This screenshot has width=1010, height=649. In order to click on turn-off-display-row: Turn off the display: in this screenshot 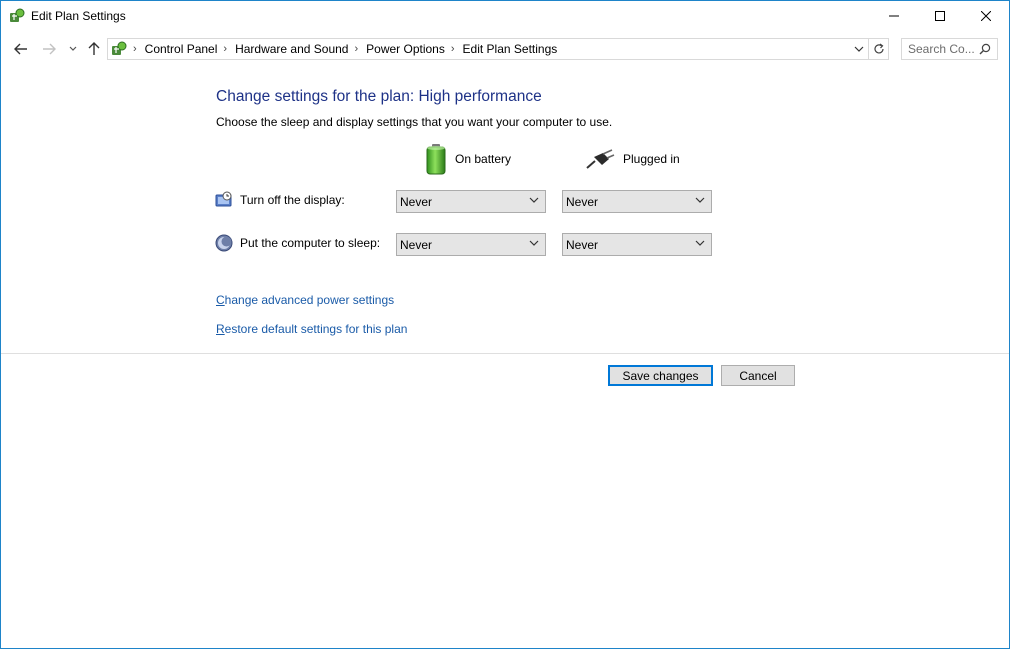, I will do `click(280, 200)`.